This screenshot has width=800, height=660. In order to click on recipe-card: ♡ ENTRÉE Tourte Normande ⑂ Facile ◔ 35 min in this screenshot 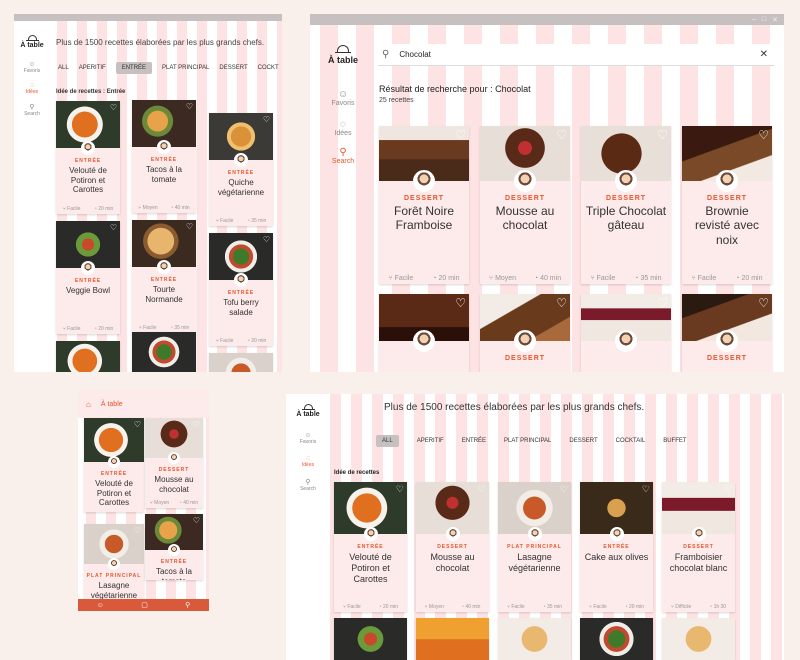, I will do `click(164, 276)`.